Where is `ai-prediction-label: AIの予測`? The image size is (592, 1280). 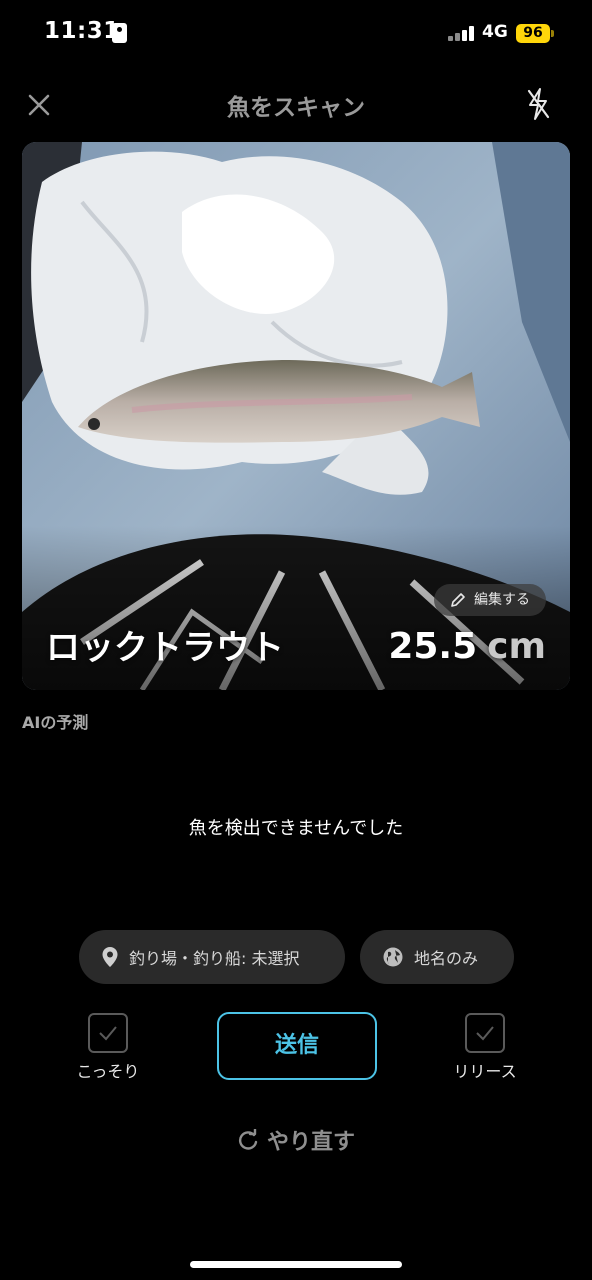 ai-prediction-label: AIの予測 is located at coordinates (55, 722).